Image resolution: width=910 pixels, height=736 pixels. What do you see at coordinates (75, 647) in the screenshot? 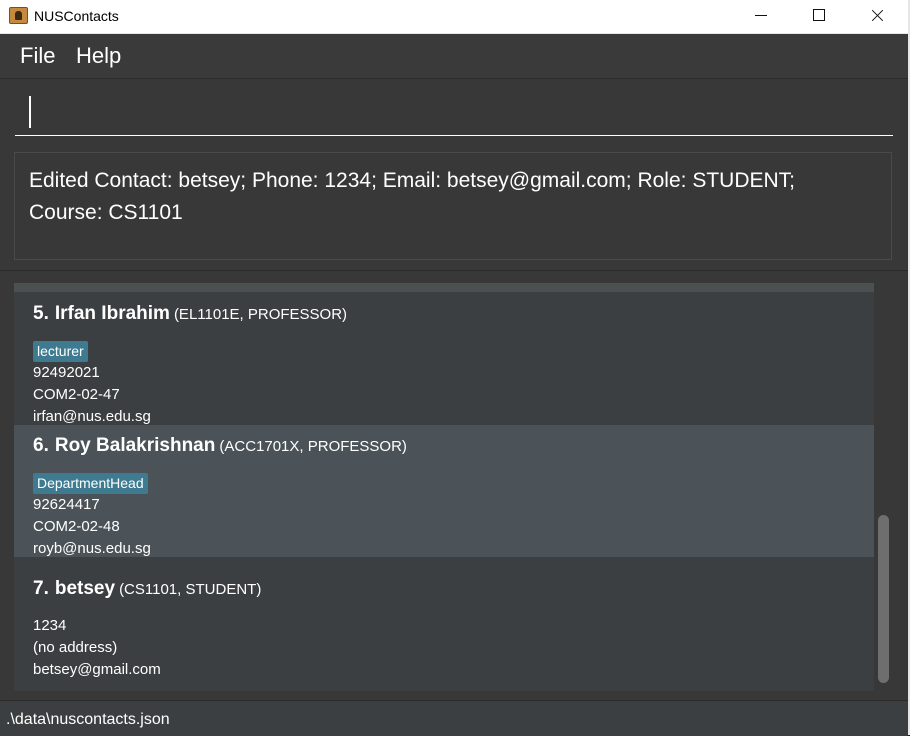
I see `person-address: (no address)` at bounding box center [75, 647].